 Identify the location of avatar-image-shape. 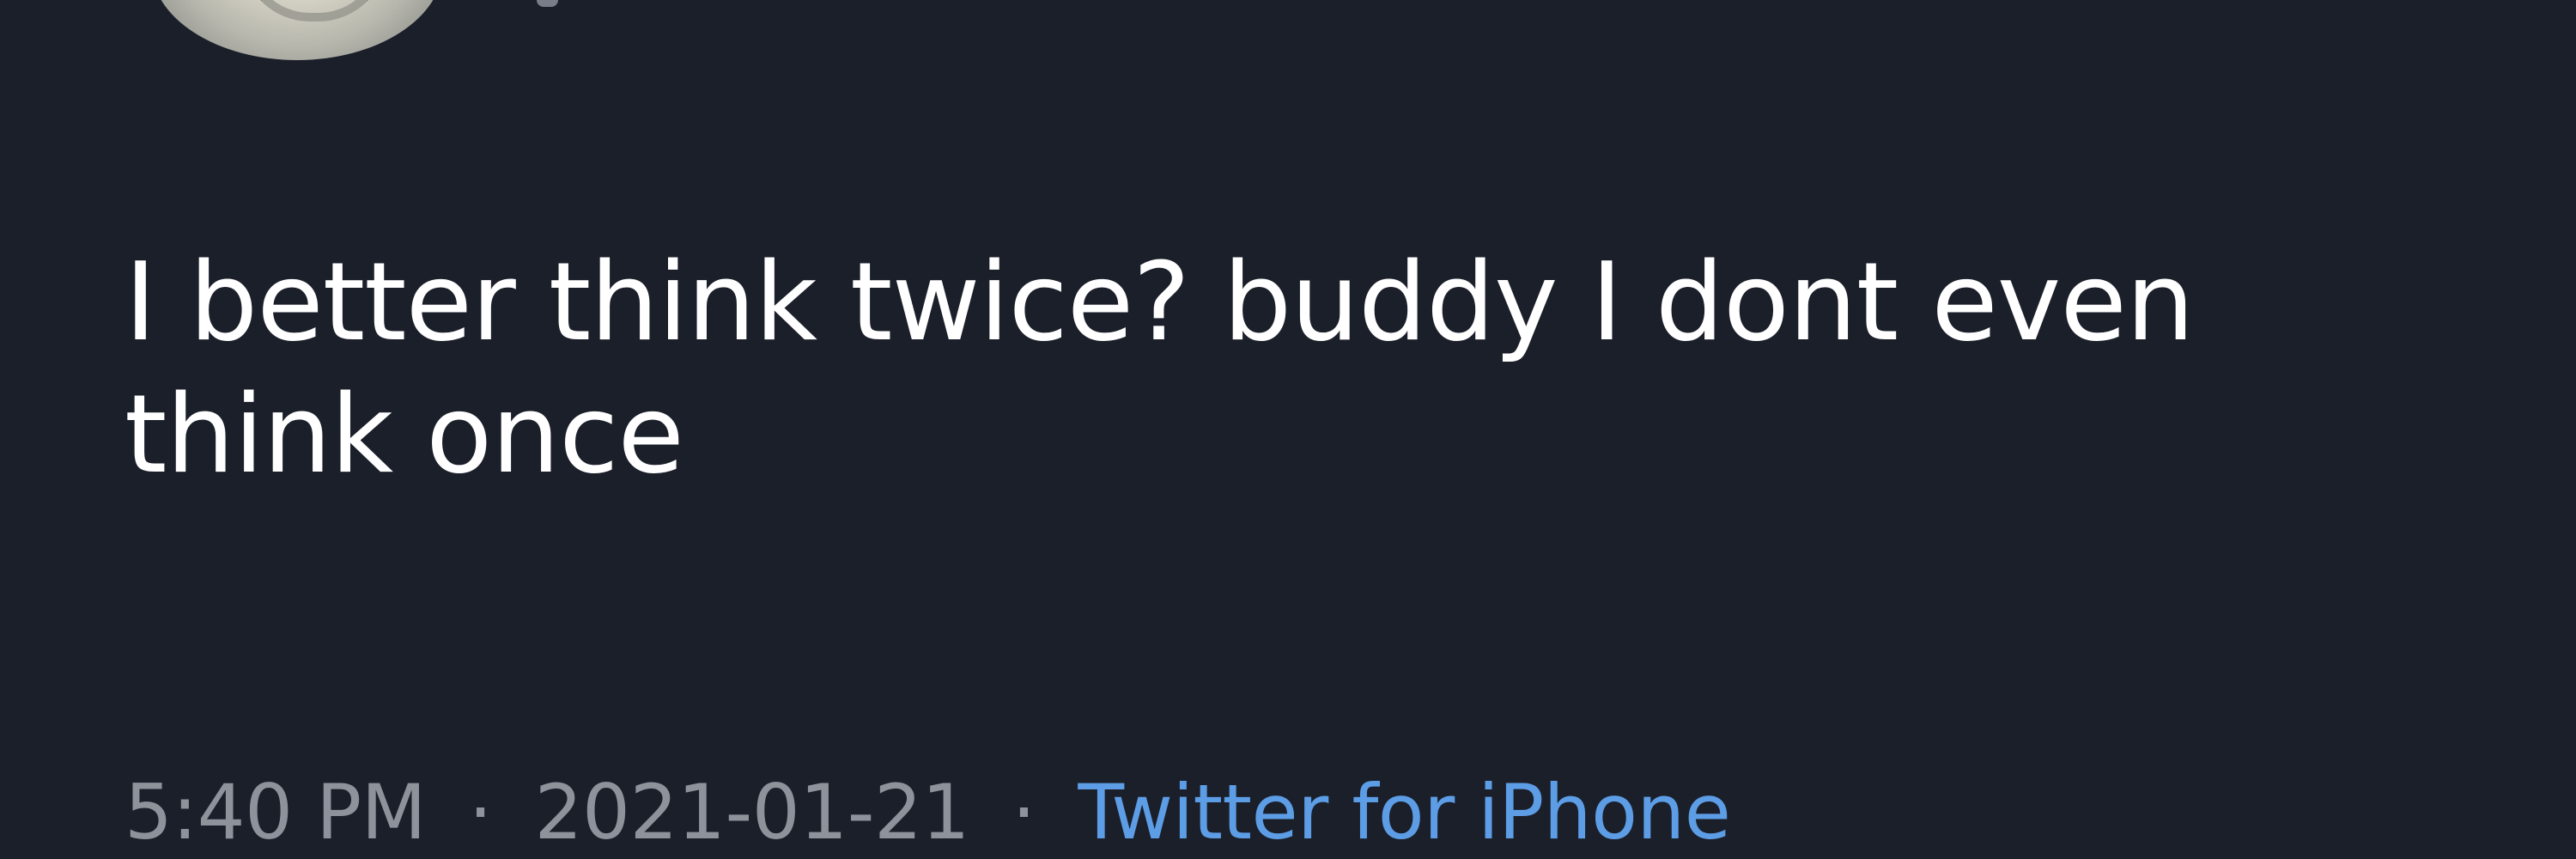
(314, 10).